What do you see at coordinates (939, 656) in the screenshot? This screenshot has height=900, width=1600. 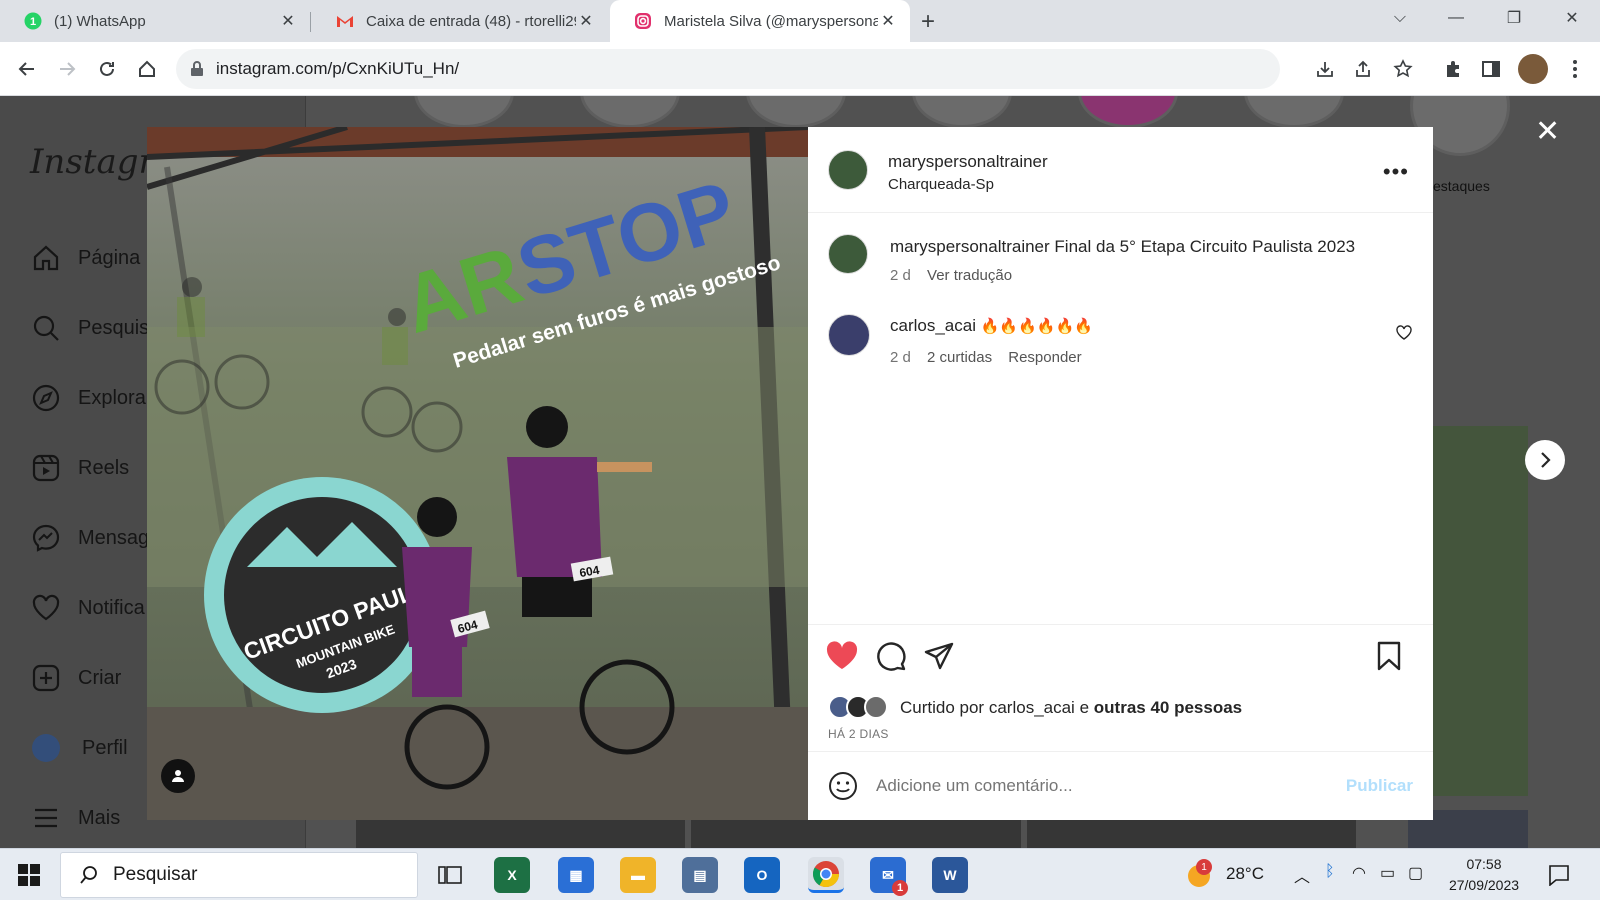 I see `share-paper-plane-icon` at bounding box center [939, 656].